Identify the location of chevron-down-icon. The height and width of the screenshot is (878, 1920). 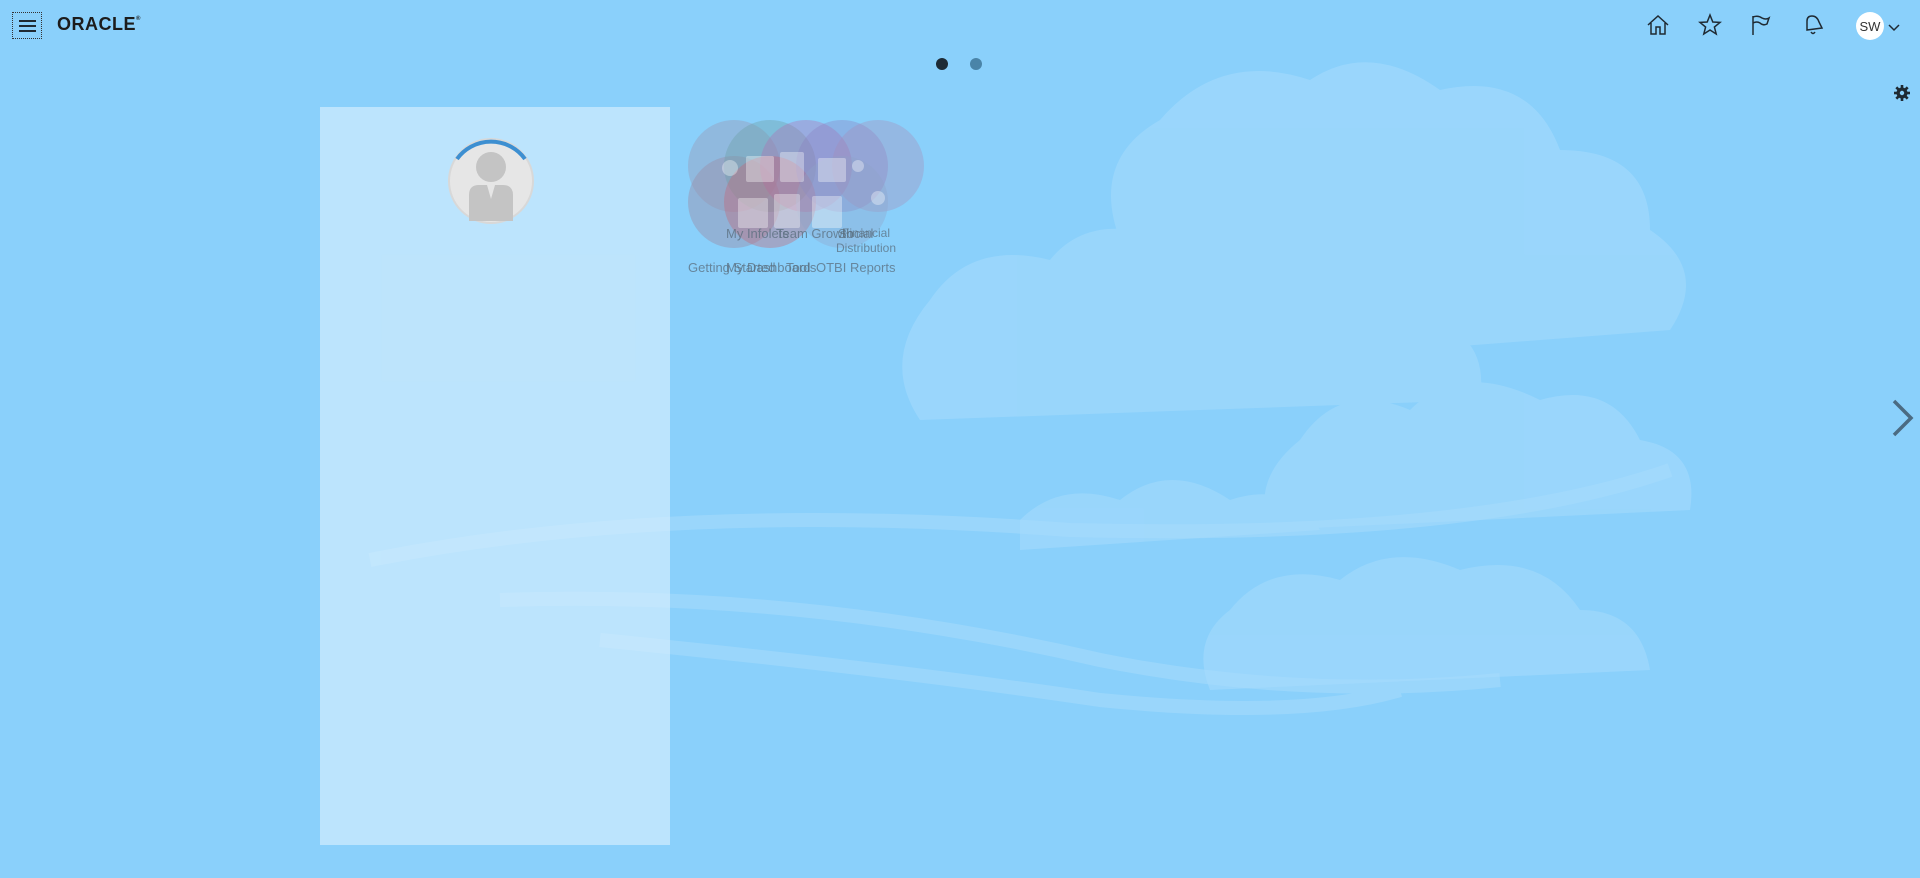
(1894, 25).